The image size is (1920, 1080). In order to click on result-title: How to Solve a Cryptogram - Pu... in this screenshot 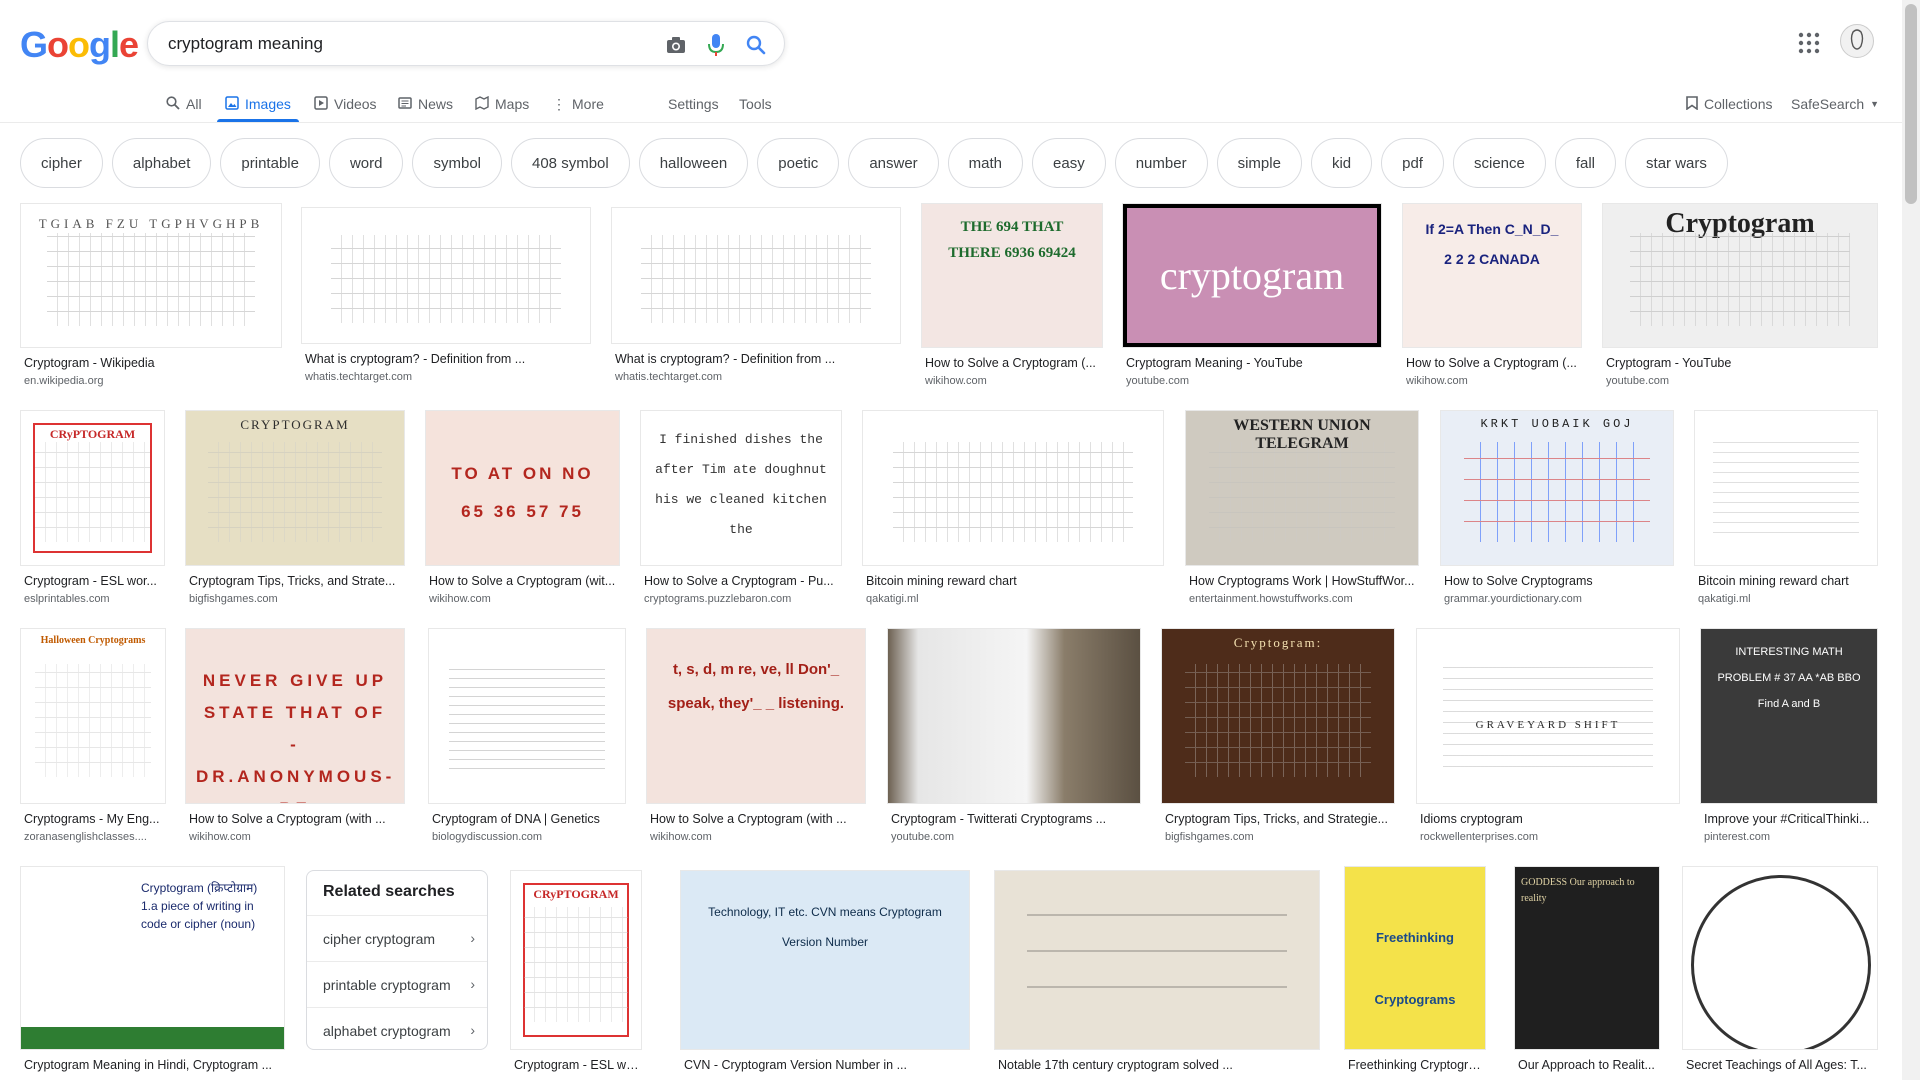, I will do `click(742, 581)`.